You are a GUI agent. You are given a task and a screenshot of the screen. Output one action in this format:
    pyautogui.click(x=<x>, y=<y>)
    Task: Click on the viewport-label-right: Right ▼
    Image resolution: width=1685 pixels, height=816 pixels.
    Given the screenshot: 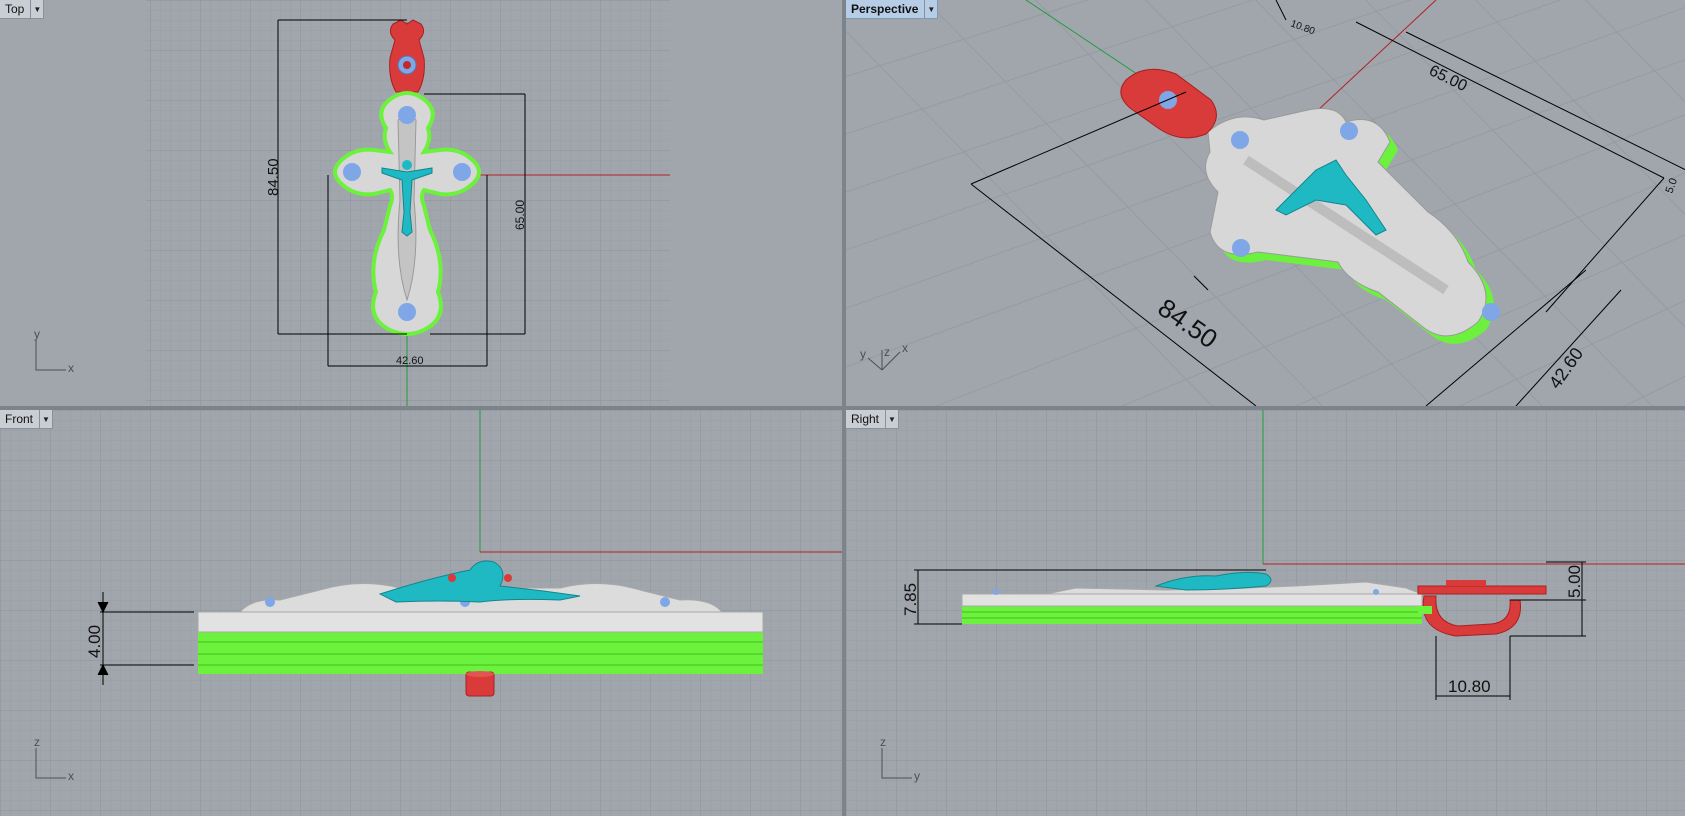 What is the action you would take?
    pyautogui.click(x=873, y=419)
    